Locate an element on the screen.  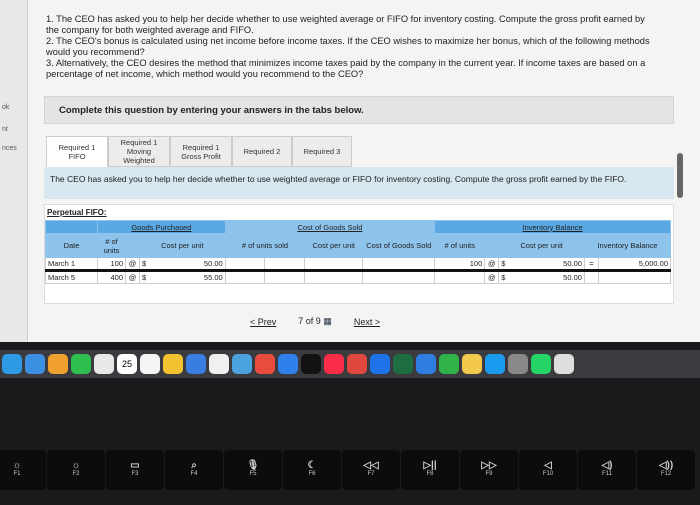
key-label: F5 is located at coordinates (253, 474).